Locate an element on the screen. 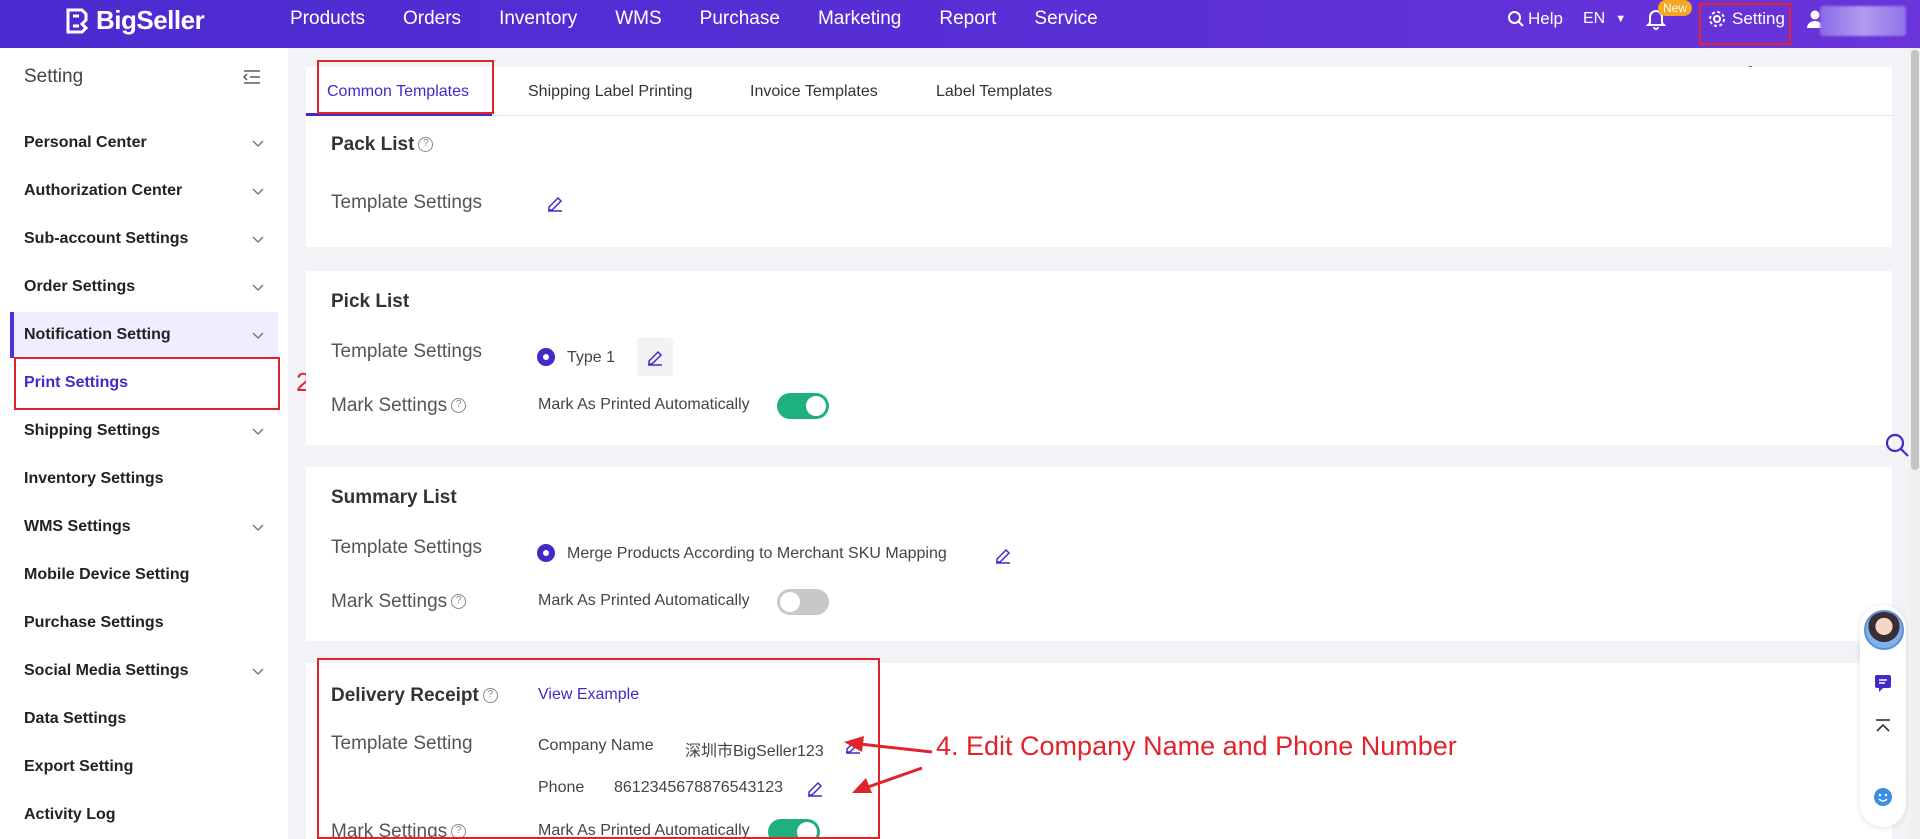 This screenshot has height=839, width=1920. pack-list-title: Pack List? is located at coordinates (382, 145).